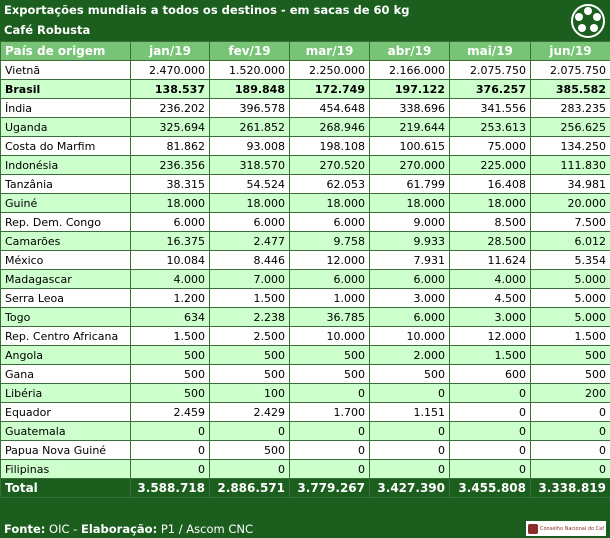 This screenshot has width=610, height=538. Describe the element at coordinates (570, 279) in the screenshot. I see `value-cell: 5.000` at that location.